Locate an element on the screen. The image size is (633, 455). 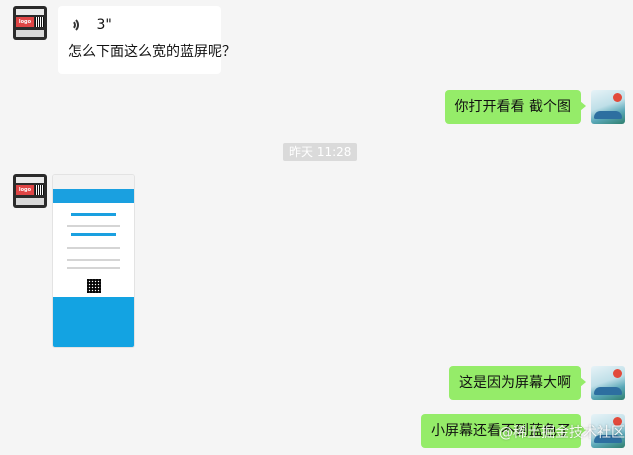
message-text: 这是因为屏幕大啊 is located at coordinates (515, 383).